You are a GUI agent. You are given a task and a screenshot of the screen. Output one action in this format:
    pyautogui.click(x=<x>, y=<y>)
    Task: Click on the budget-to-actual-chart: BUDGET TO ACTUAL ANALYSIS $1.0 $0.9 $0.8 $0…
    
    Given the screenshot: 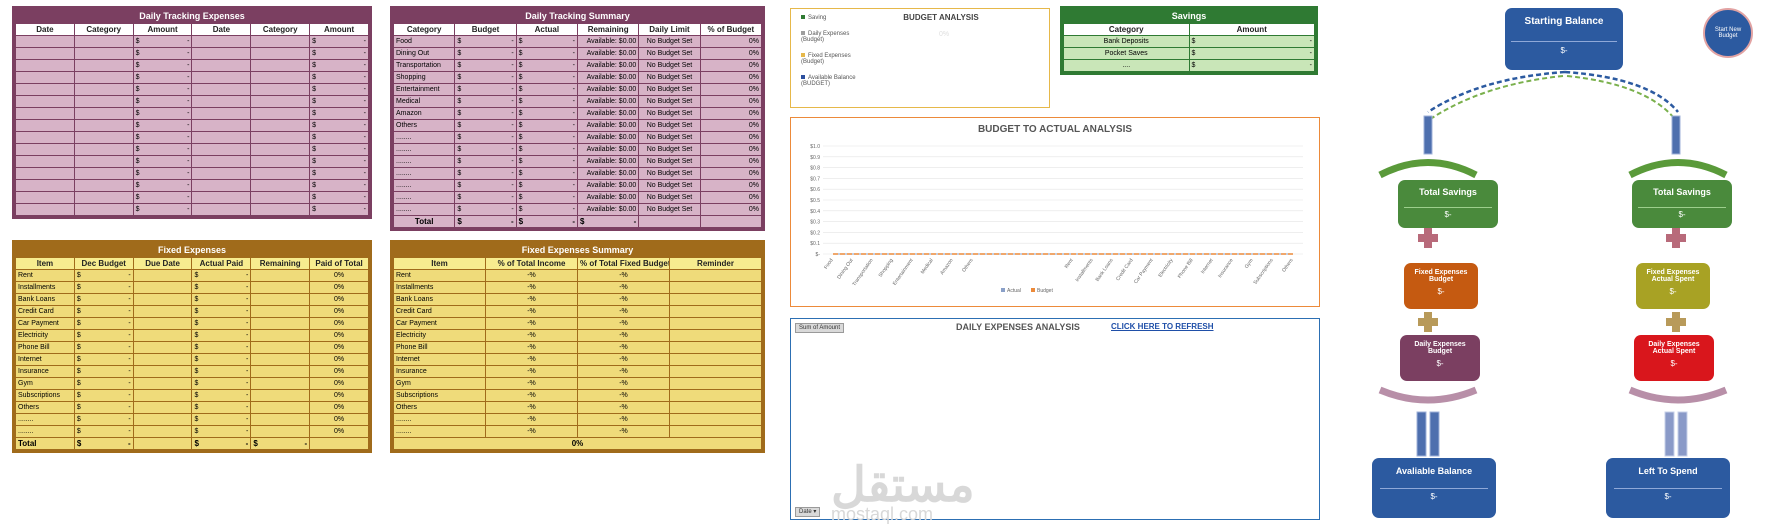 What is the action you would take?
    pyautogui.click(x=1055, y=212)
    